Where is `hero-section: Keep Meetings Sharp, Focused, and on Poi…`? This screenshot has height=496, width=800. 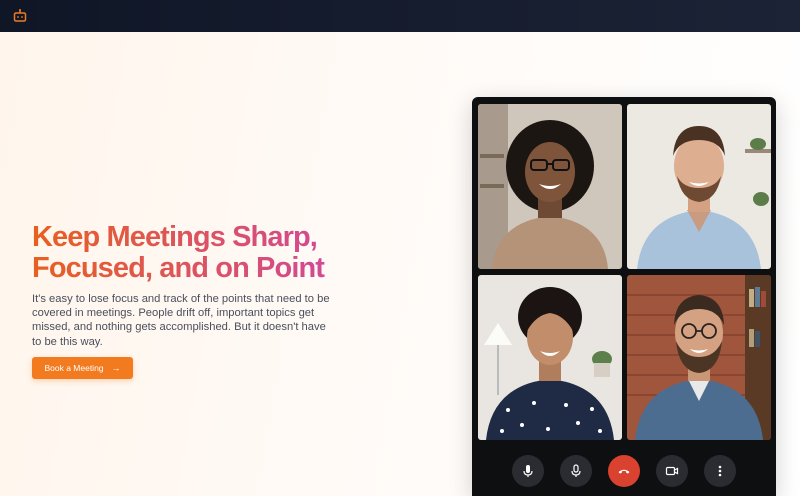 hero-section: Keep Meetings Sharp, Focused, and on Poi… is located at coordinates (187, 285).